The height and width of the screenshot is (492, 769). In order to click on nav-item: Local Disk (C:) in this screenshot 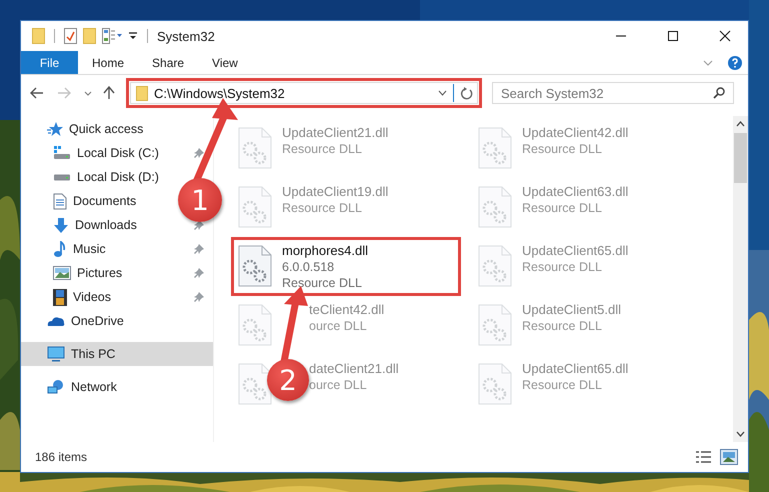, I will do `click(117, 153)`.